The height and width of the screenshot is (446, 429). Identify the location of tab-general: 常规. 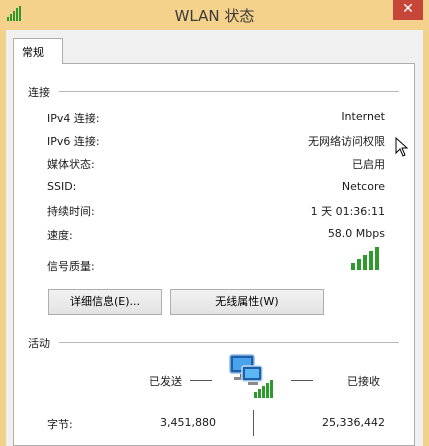
(38, 51).